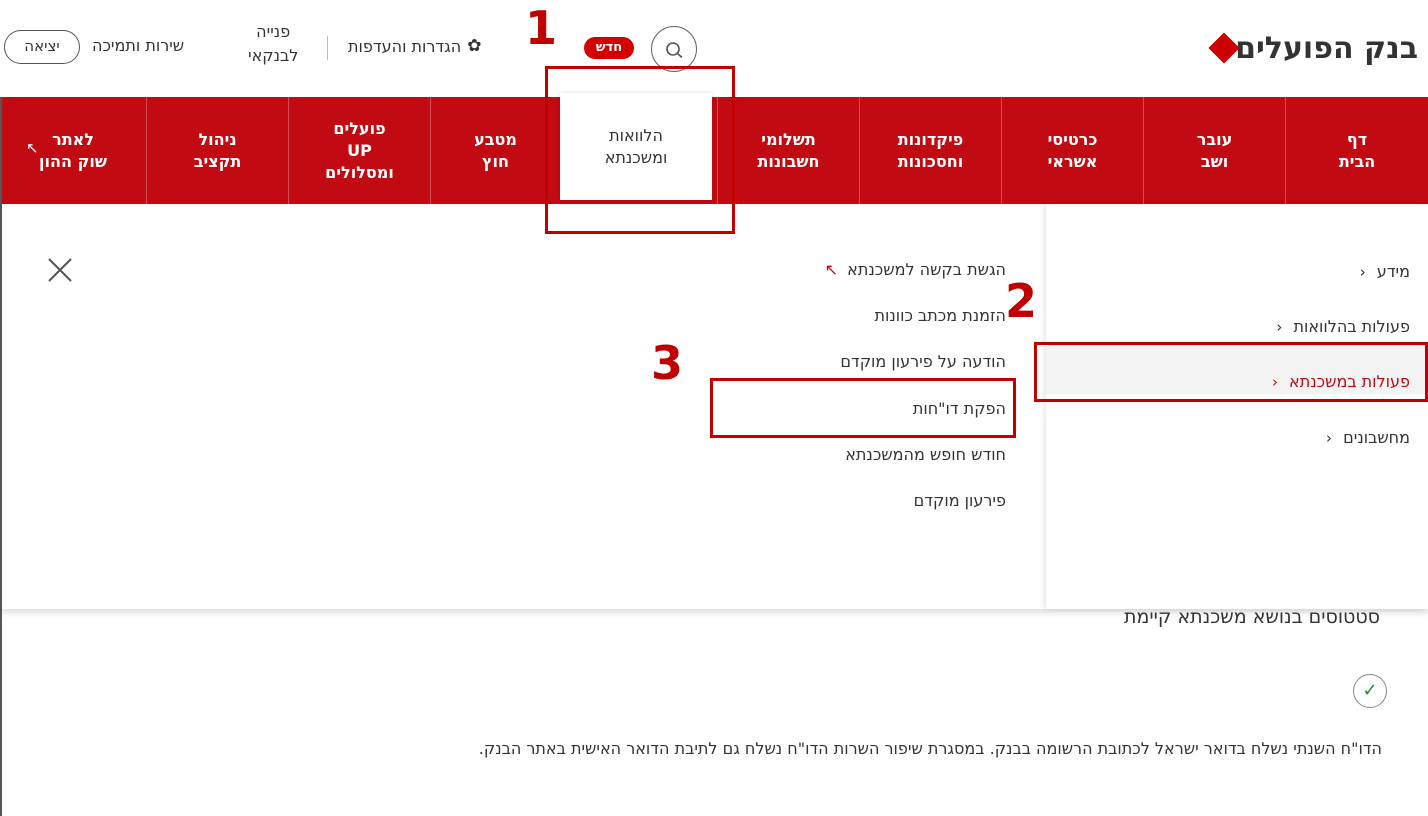 Image resolution: width=1428 pixels, height=816 pixels. What do you see at coordinates (42, 47) in the screenshot?
I see `logout-button: יציאה` at bounding box center [42, 47].